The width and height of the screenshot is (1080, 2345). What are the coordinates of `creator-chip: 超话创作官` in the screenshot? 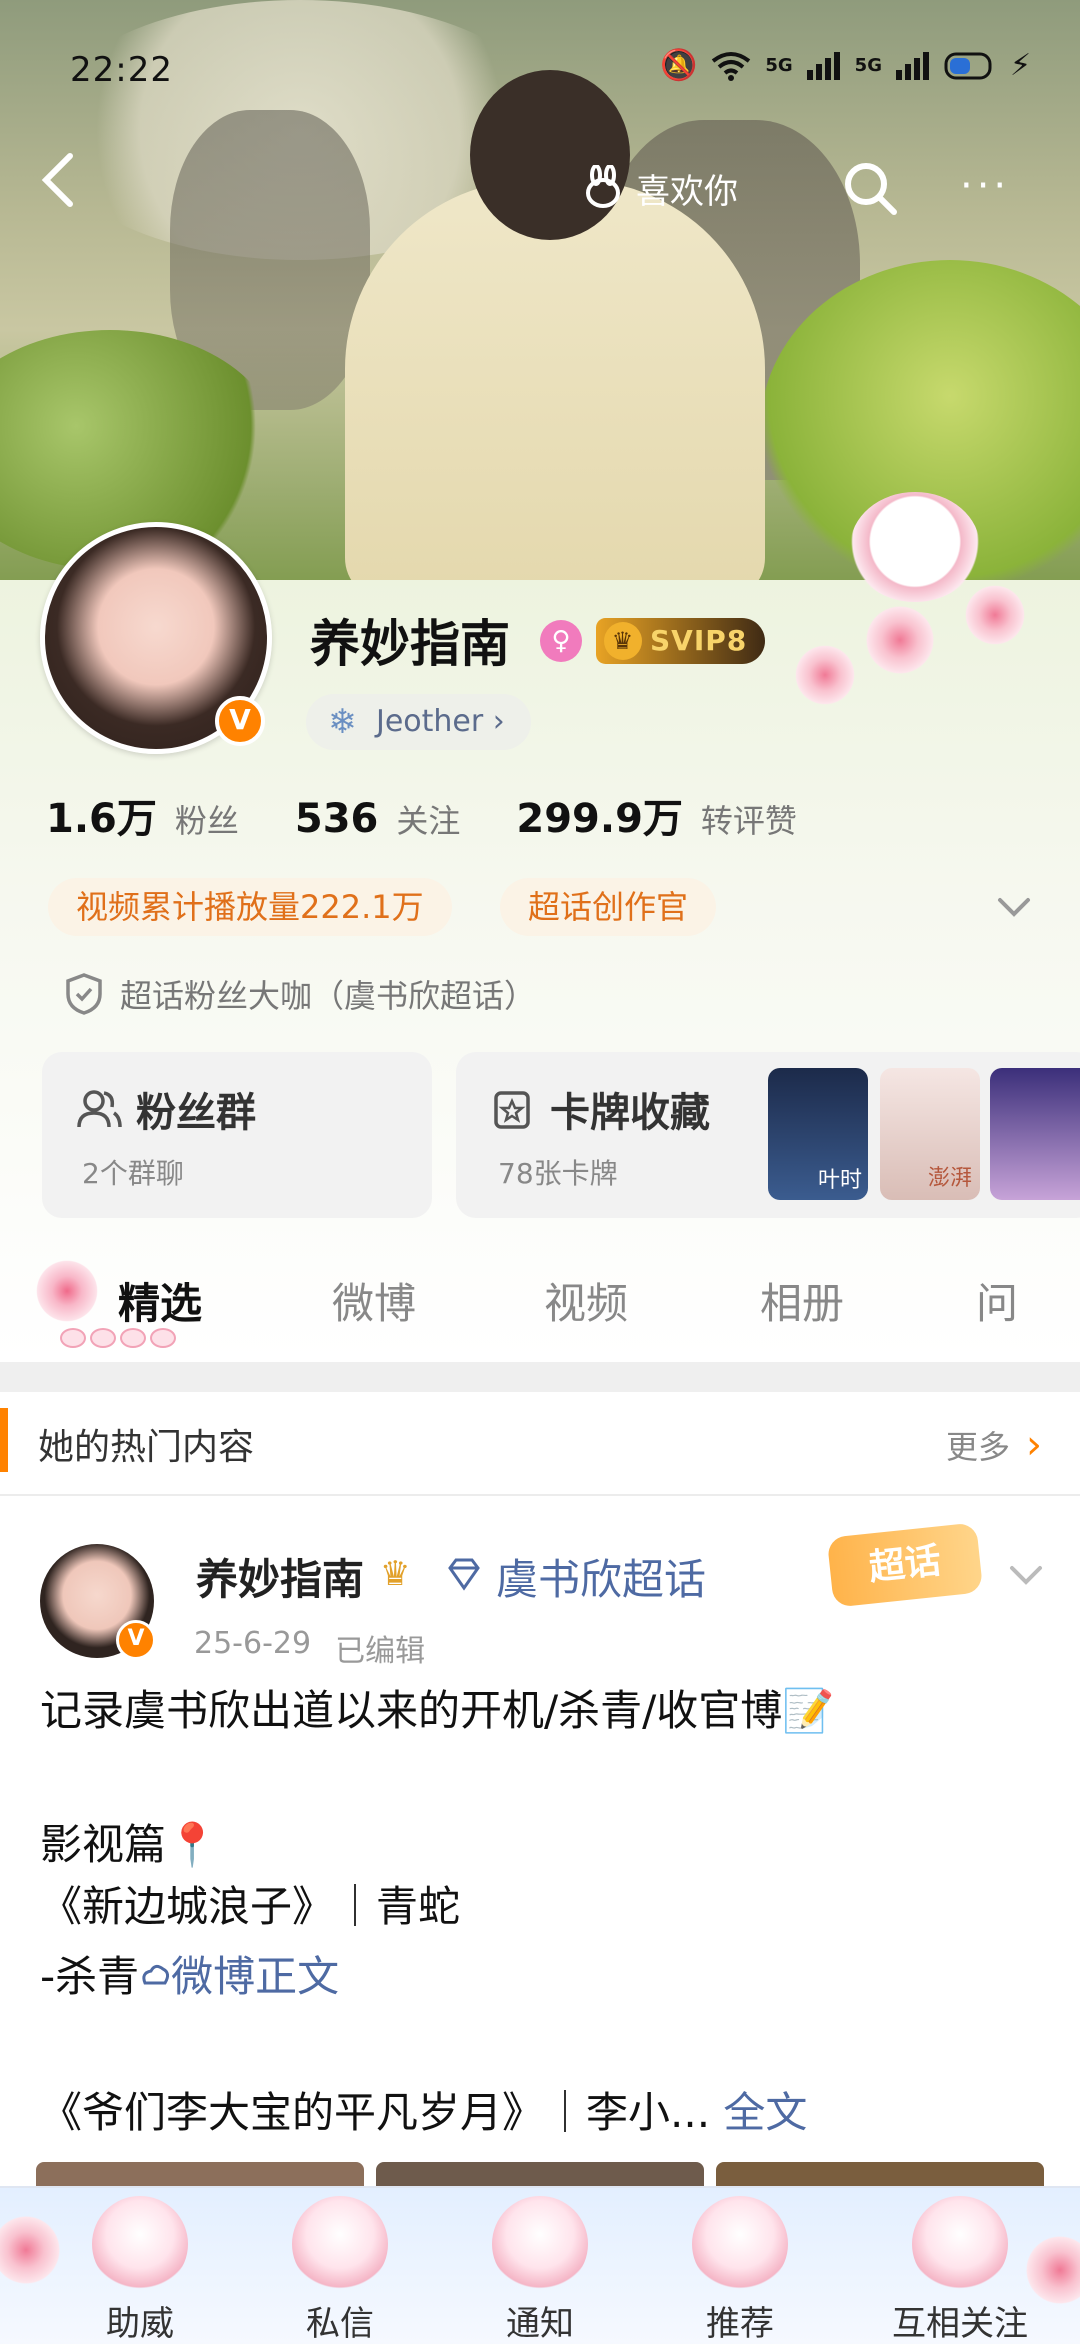 It's located at (608, 907).